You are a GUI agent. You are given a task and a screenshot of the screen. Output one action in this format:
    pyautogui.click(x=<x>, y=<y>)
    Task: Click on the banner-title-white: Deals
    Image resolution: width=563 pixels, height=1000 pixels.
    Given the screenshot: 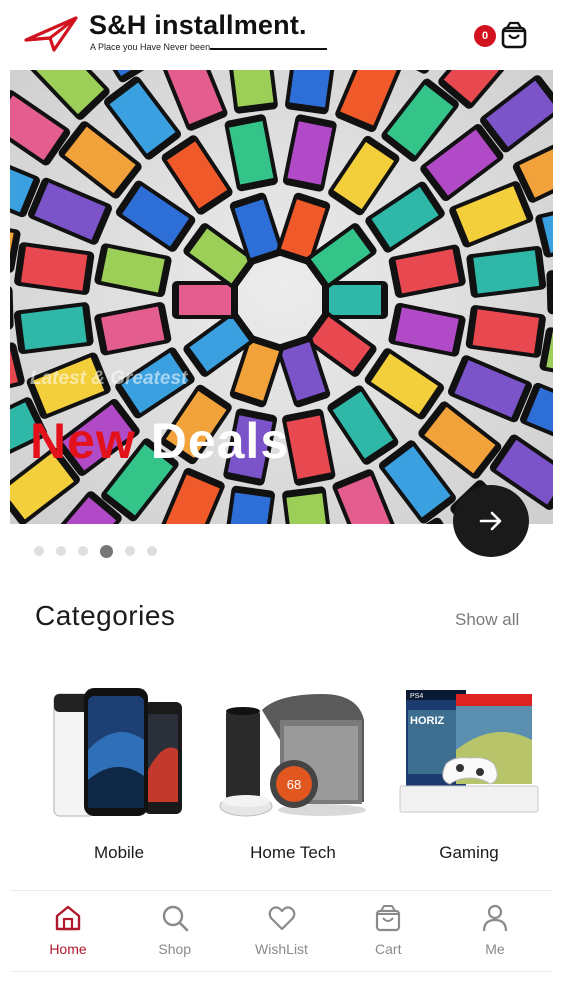 What is the action you would take?
    pyautogui.click(x=212, y=441)
    